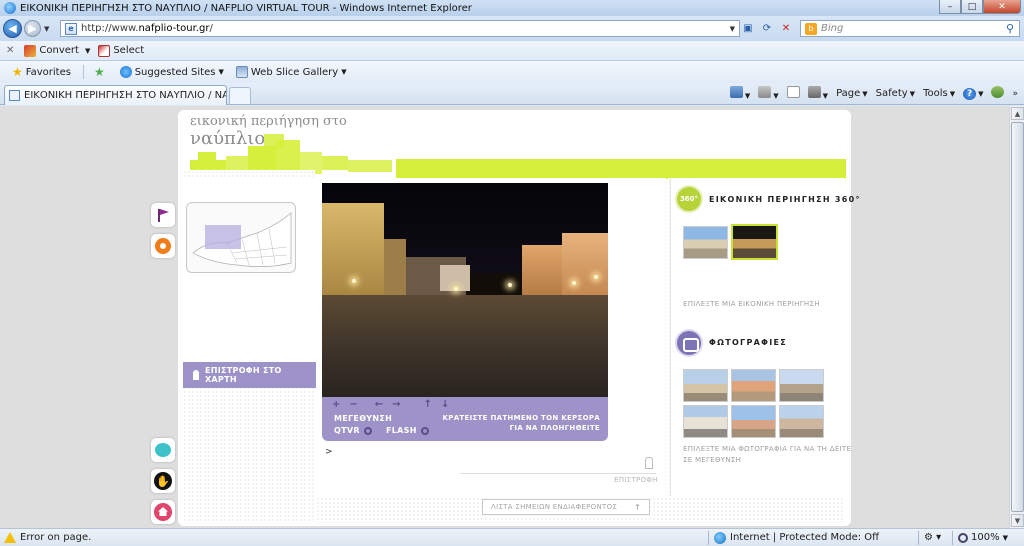  I want to click on return-link: ΕΠΙΣΤΡΟΦΗ, so click(636, 480).